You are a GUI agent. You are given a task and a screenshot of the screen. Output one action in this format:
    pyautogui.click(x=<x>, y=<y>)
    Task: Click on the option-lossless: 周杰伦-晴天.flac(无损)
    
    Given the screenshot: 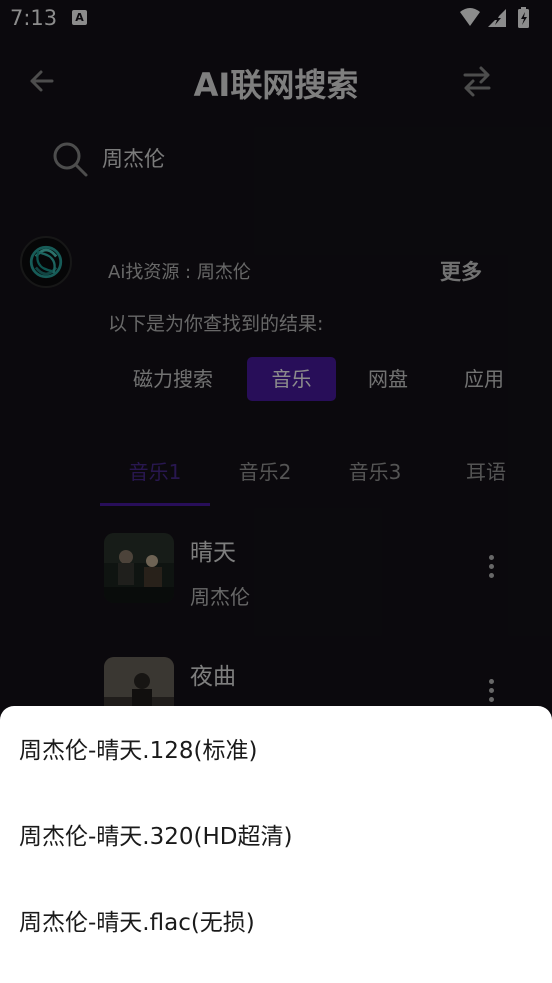 What is the action you would take?
    pyautogui.click(x=276, y=923)
    